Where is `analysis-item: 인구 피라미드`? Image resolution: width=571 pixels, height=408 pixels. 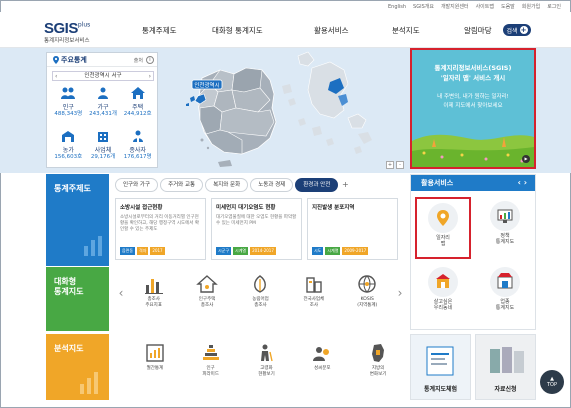
analysis-item: 인구 피라미드 is located at coordinates (211, 358).